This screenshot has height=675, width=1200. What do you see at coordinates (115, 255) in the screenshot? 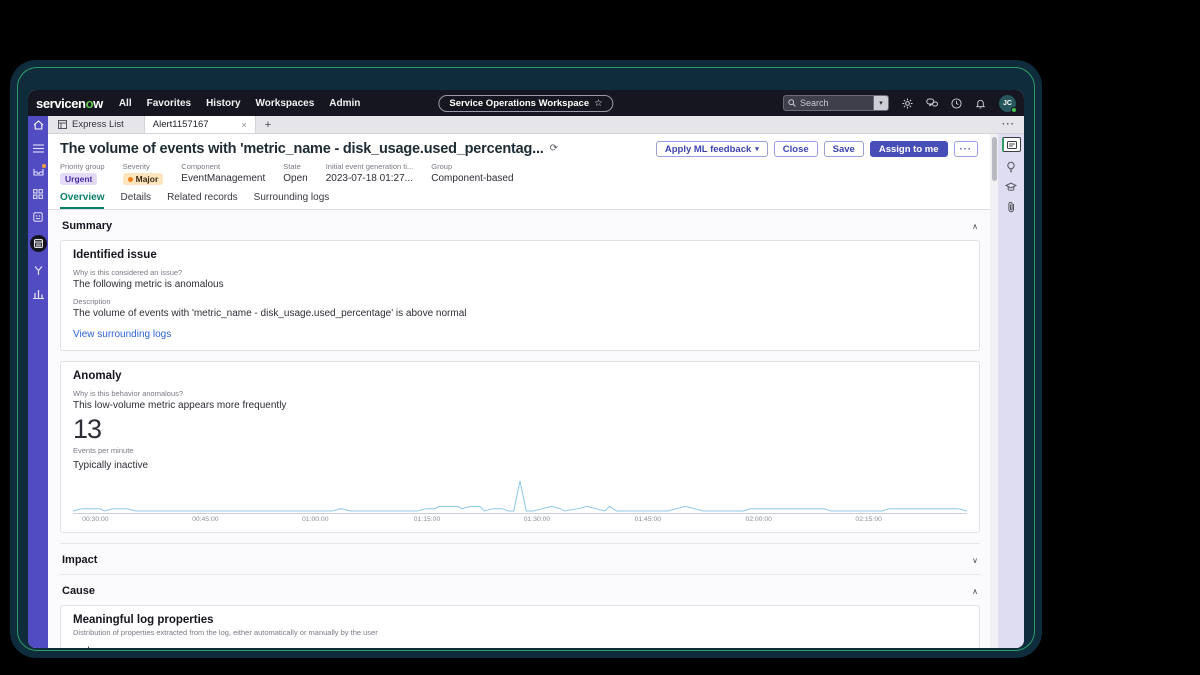
I see `identified-issue-heading: Identified issue` at bounding box center [115, 255].